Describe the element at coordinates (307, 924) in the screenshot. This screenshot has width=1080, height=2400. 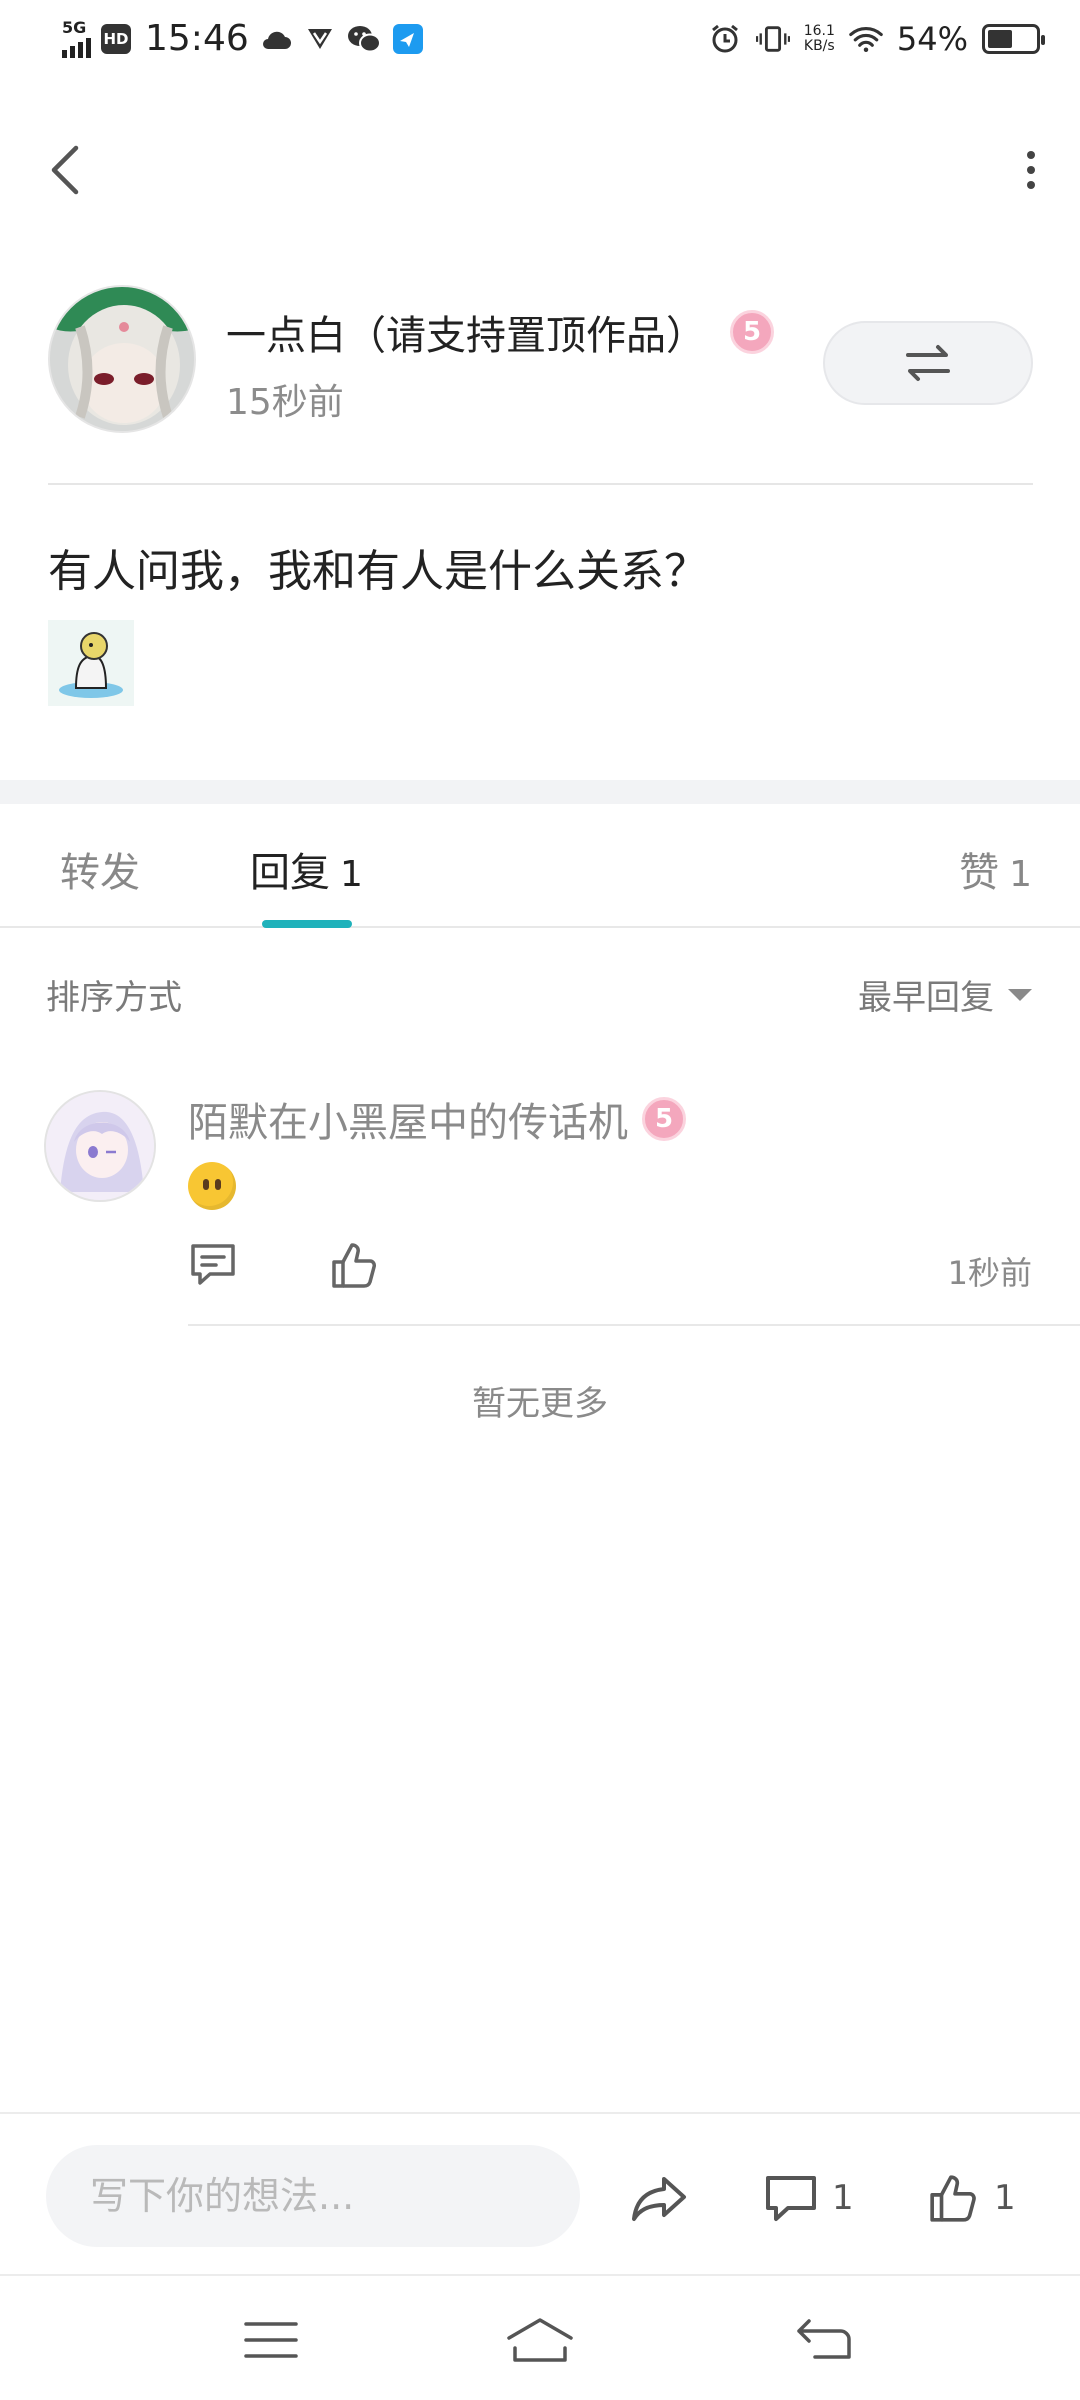
I see `active-tab-indicator` at that location.